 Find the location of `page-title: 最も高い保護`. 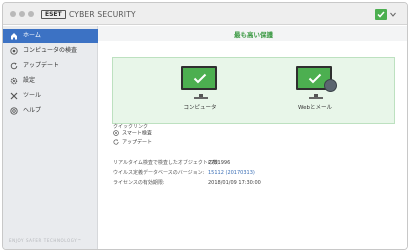

page-title: 最も高い保護 is located at coordinates (253, 35).